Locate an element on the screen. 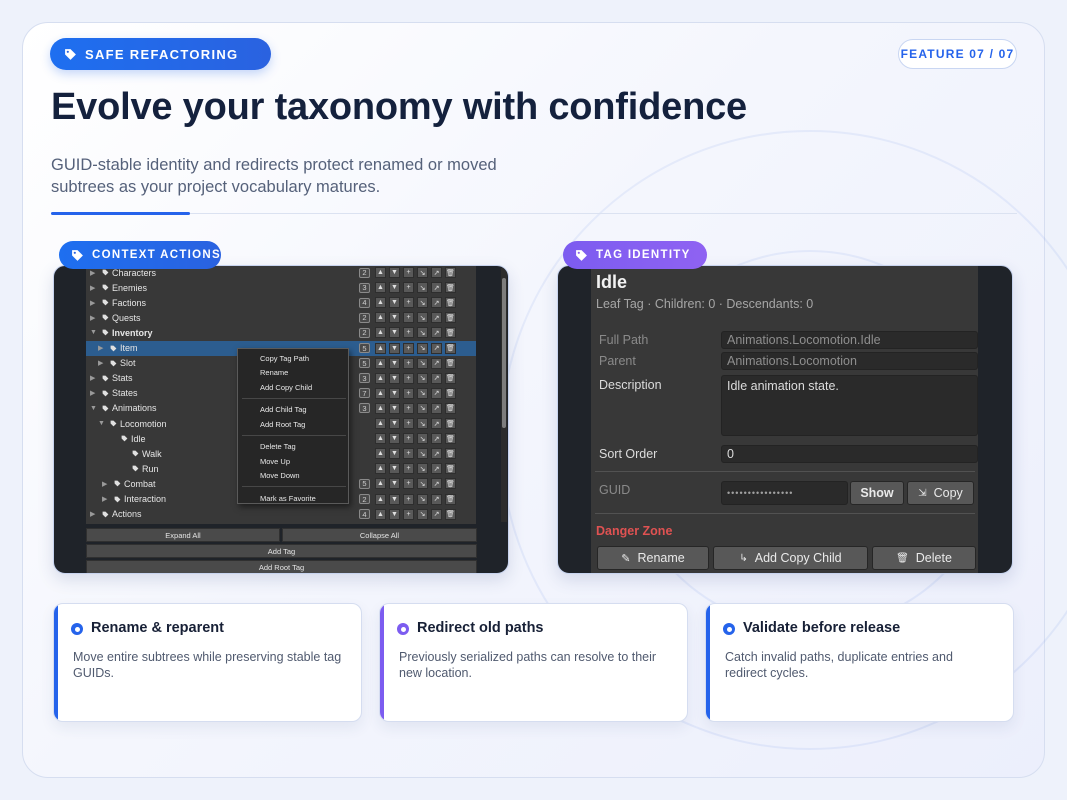 Image resolution: width=1067 pixels, height=800 pixels. sort-order-field: 0 is located at coordinates (849, 454).